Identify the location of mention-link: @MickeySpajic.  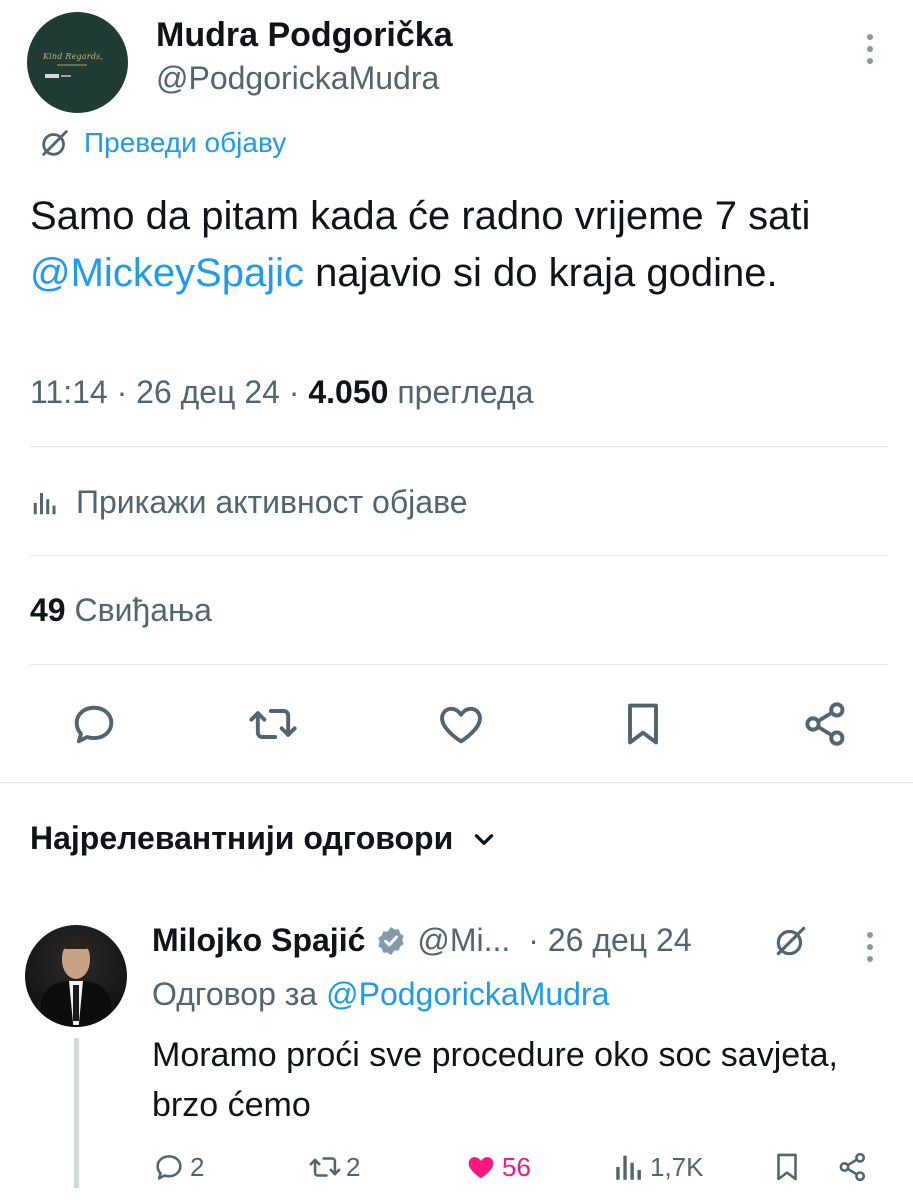
(167, 273).